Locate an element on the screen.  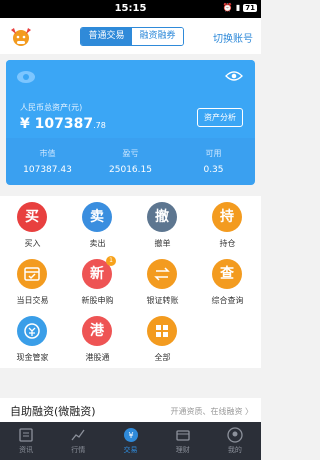
stat-value: 107387.43 is located at coordinates (47, 170).